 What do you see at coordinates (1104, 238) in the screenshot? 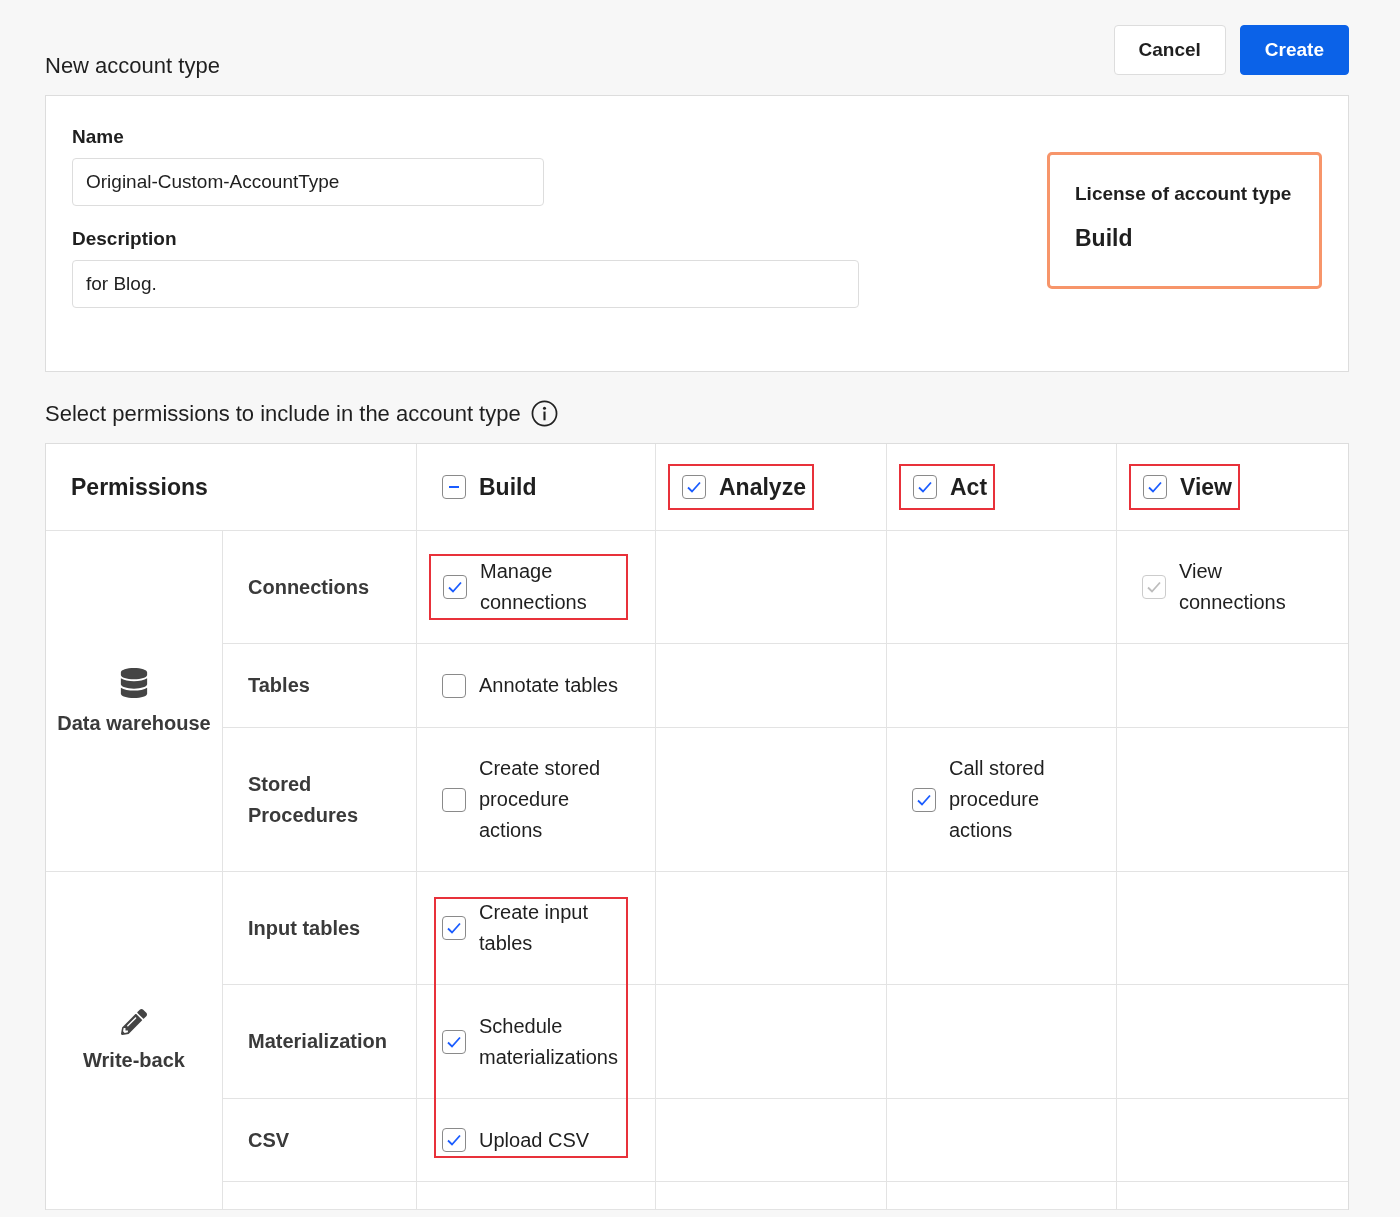
I see `license-value: Build` at bounding box center [1104, 238].